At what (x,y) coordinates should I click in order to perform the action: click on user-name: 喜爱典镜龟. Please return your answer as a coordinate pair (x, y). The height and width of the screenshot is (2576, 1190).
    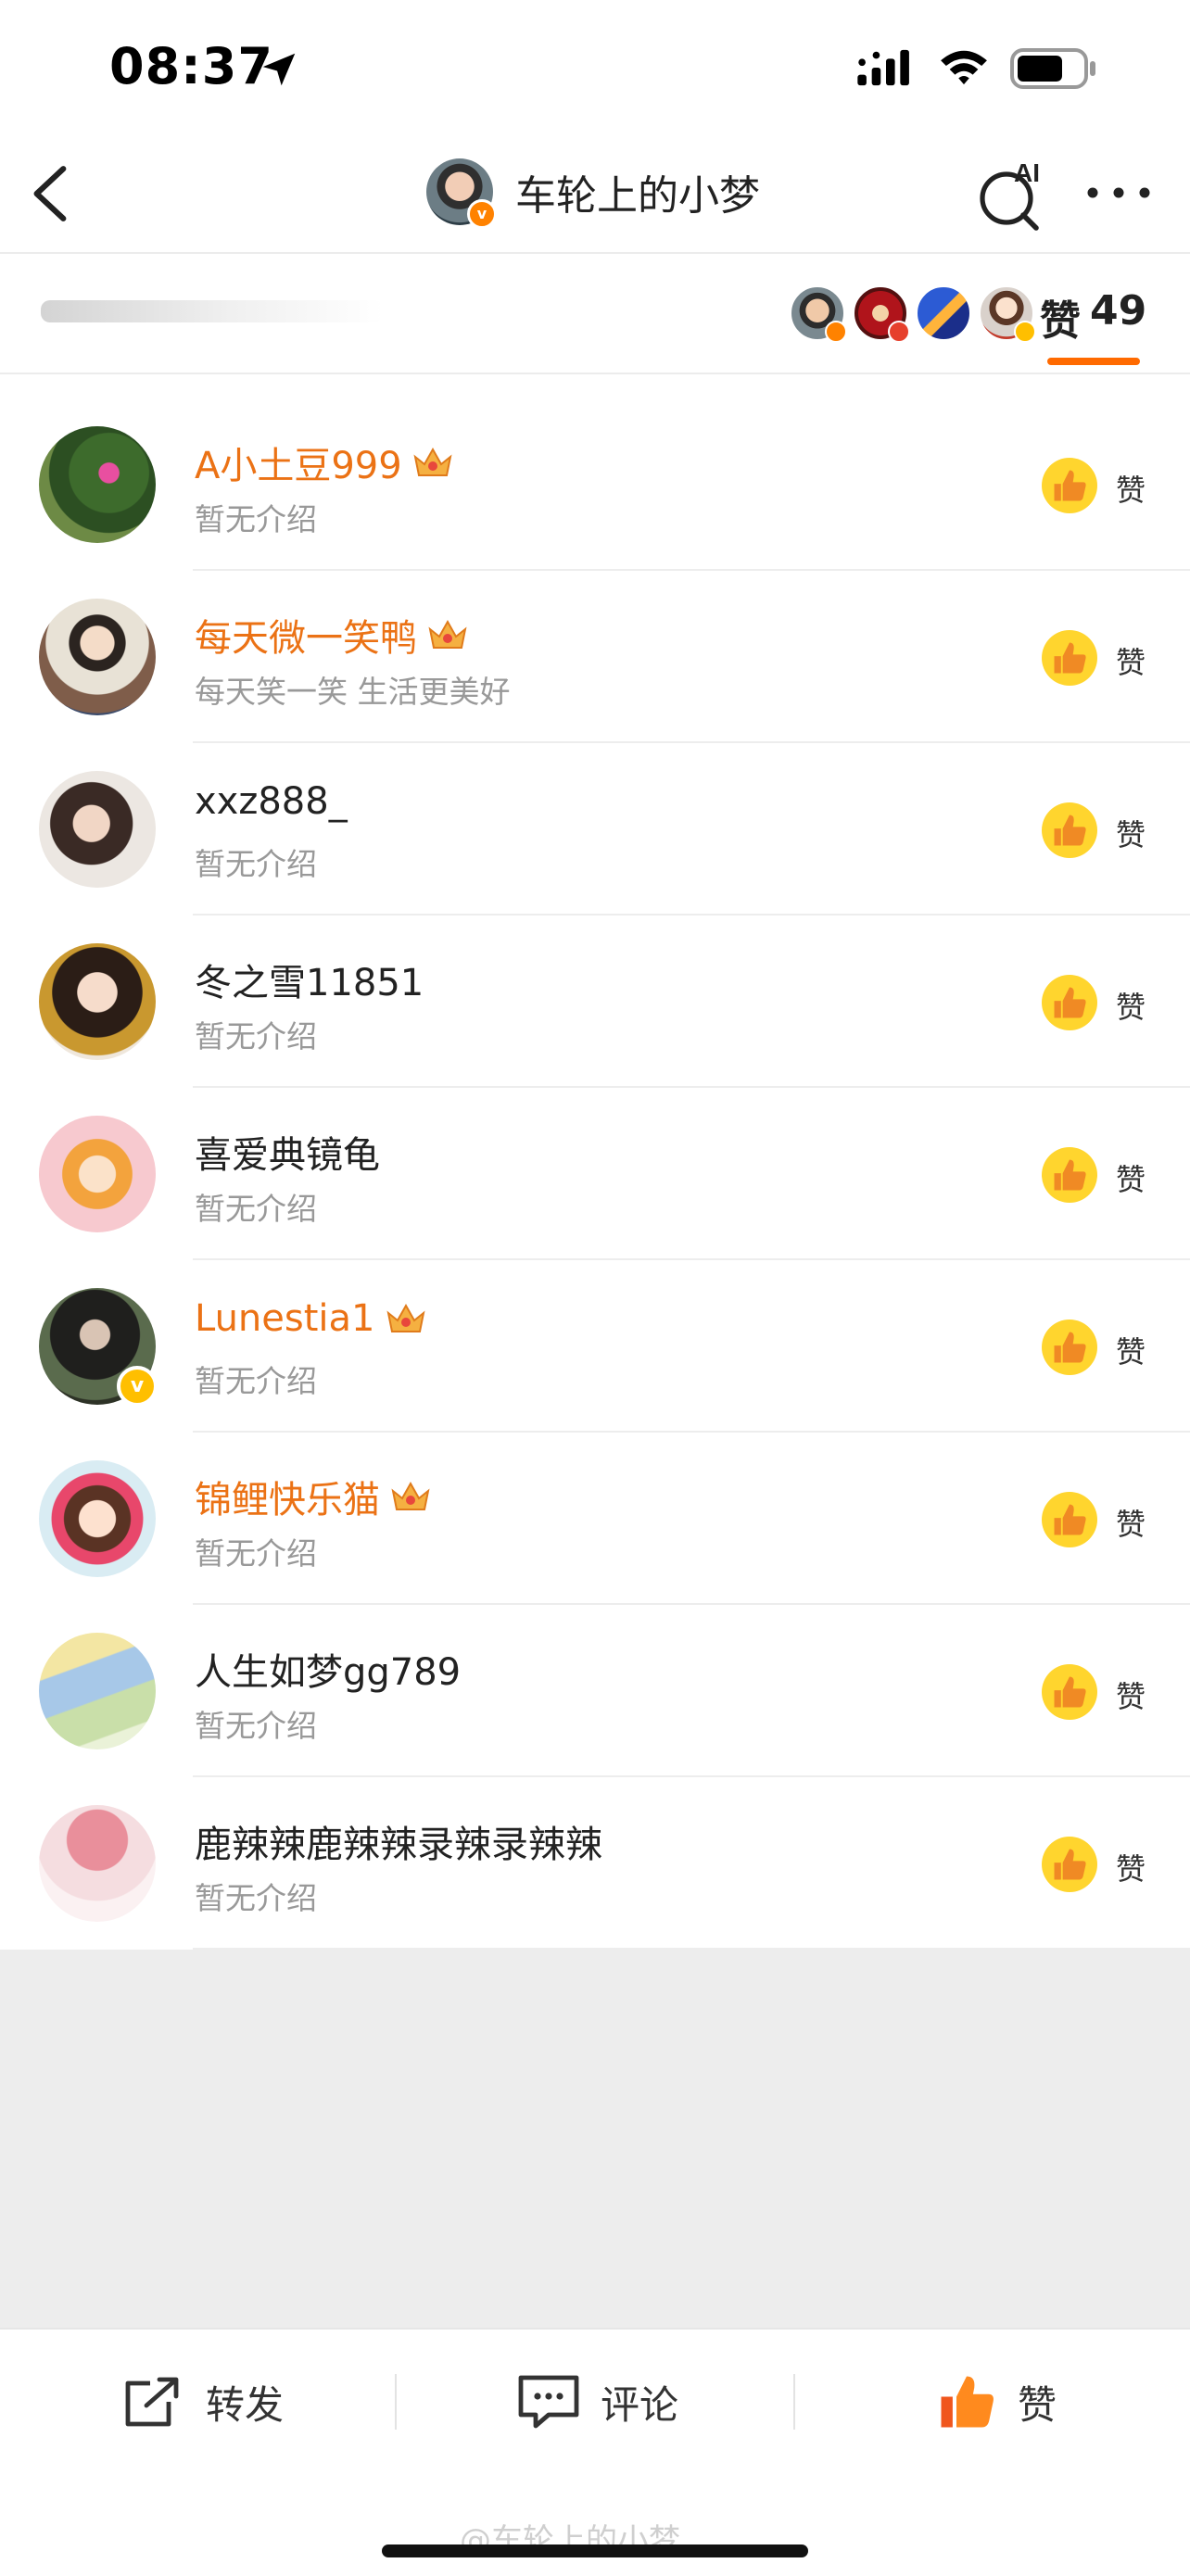
    Looking at the image, I should click on (287, 1152).